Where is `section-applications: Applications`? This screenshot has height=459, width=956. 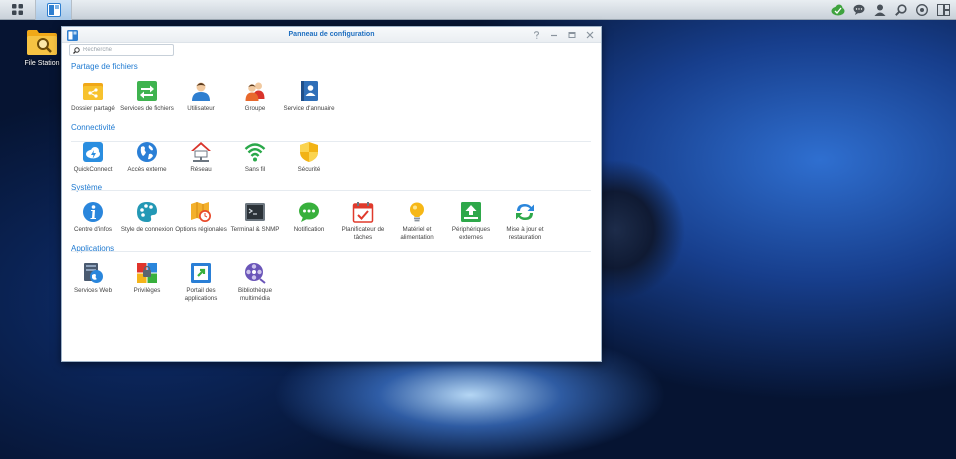
section-applications: Applications is located at coordinates (331, 248).